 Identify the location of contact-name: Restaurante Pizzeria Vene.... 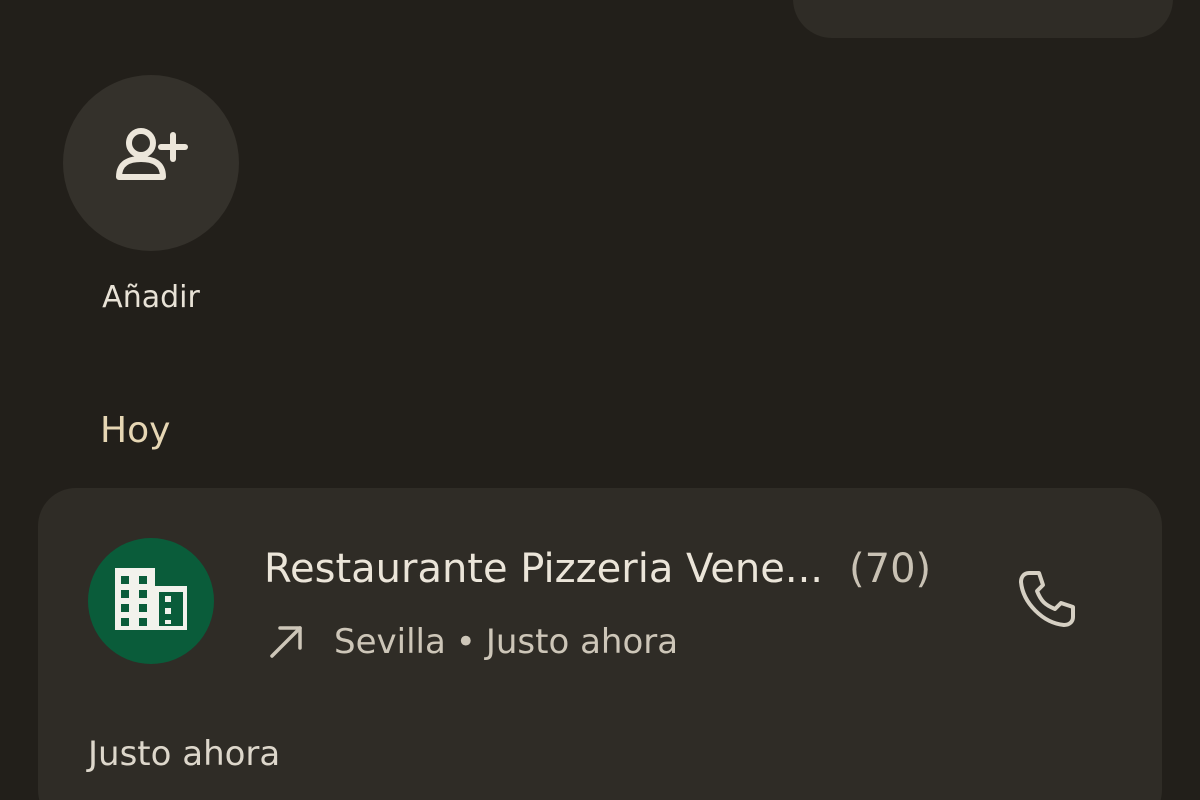
(544, 569).